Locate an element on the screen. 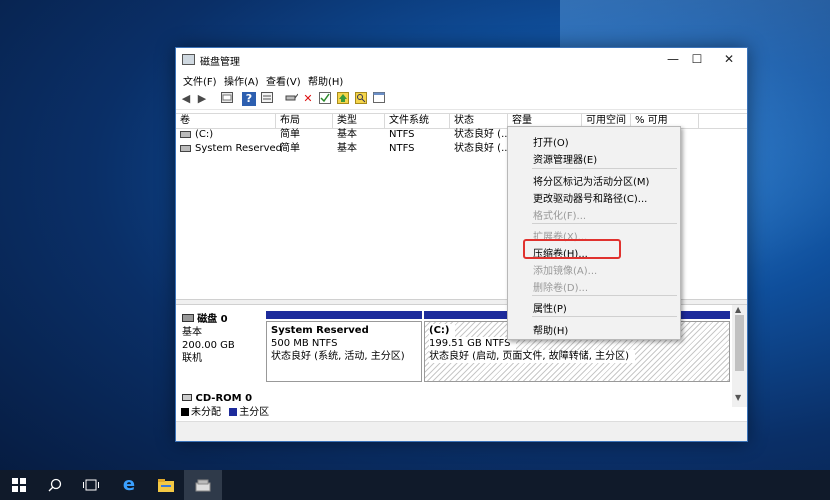 The height and width of the screenshot is (500, 830). disk-state: 联机 is located at coordinates (192, 358).